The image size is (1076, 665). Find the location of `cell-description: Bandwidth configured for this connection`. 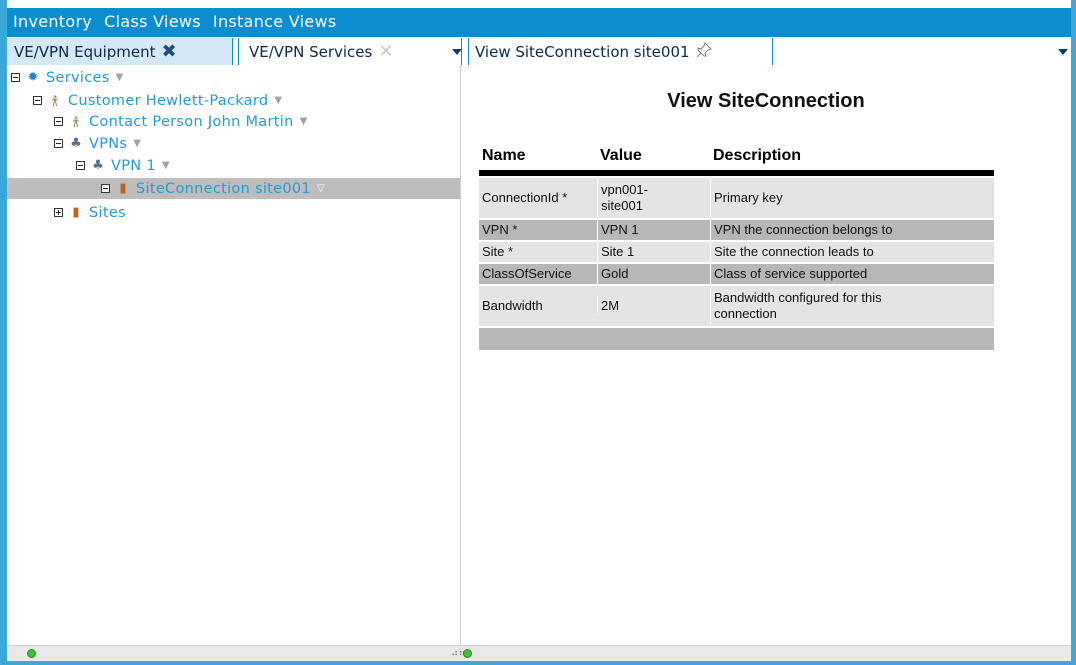

cell-description: Bandwidth configured for this connection is located at coordinates (820, 306).